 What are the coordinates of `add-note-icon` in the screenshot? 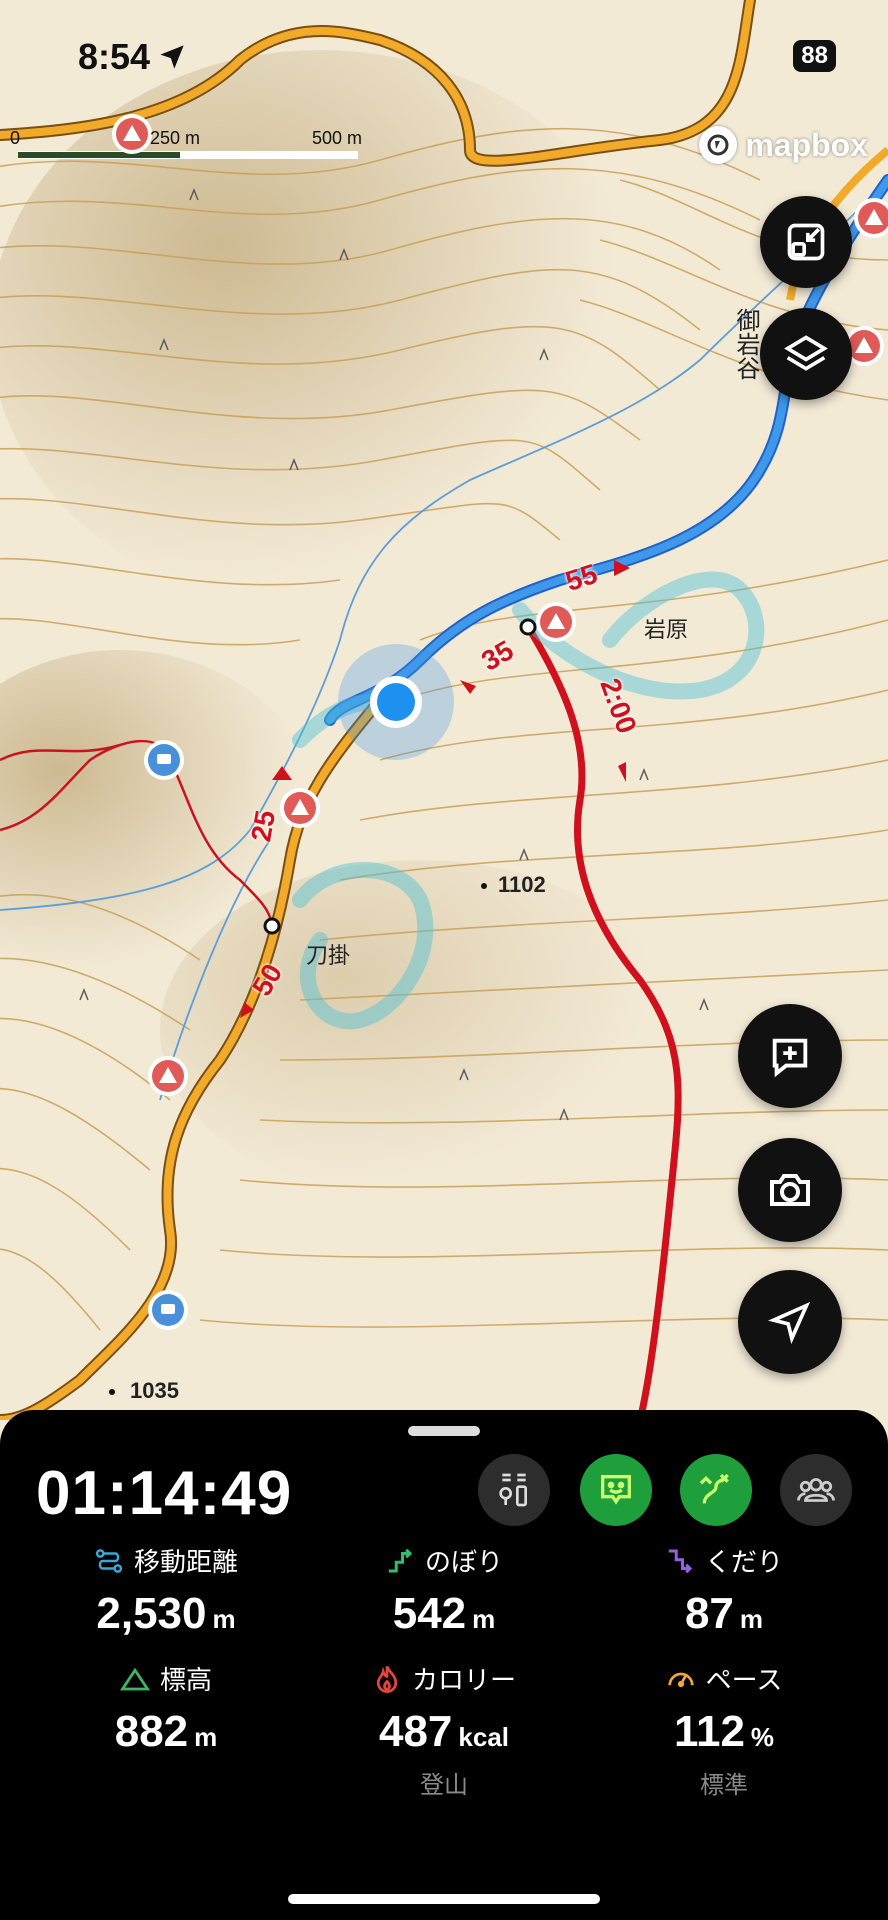 It's located at (790, 1058).